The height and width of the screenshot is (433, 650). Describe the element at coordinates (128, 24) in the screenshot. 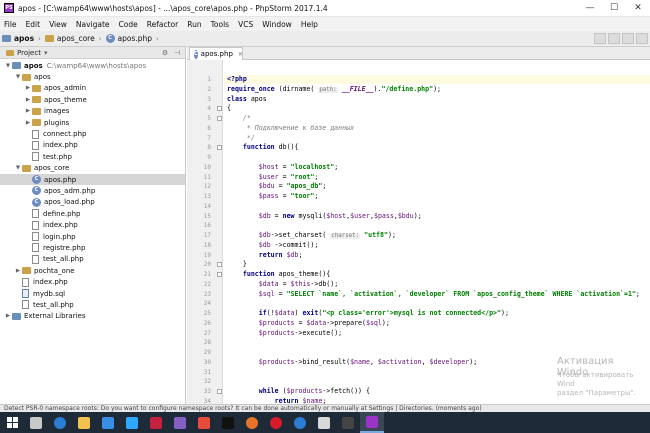

I see `menu-code: Code` at that location.